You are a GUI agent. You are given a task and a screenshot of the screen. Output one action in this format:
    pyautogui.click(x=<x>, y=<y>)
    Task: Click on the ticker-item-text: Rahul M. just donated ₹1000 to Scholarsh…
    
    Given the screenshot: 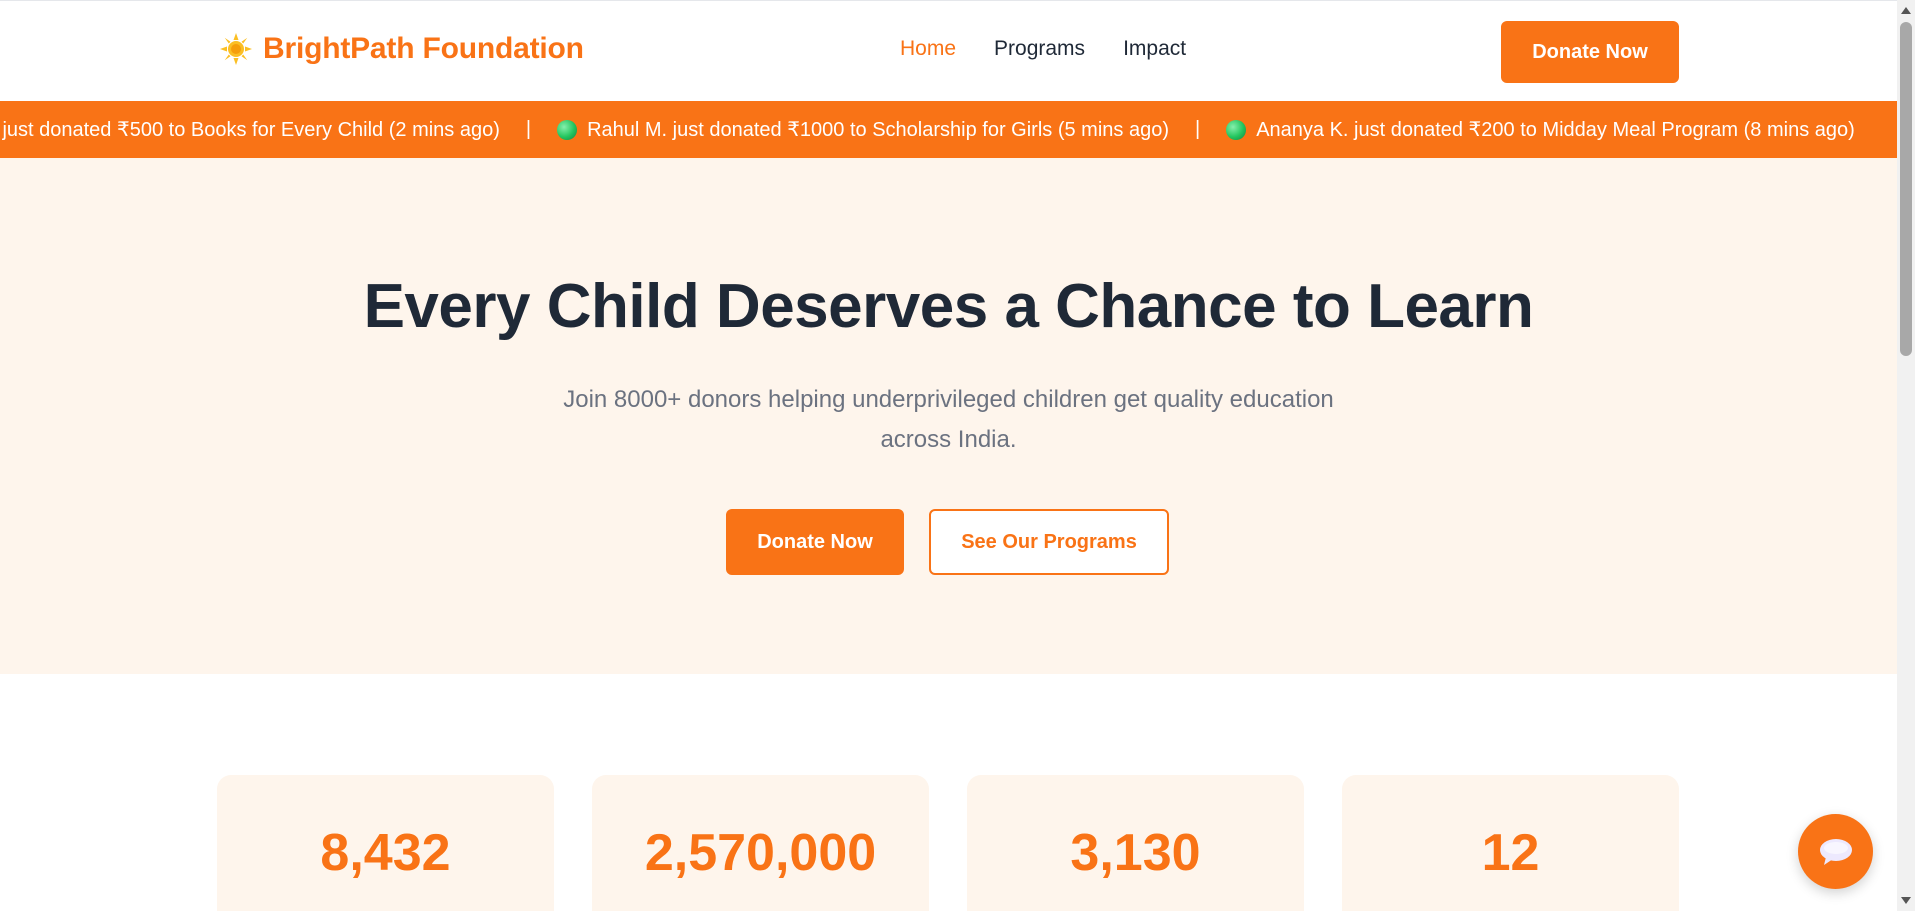 What is the action you would take?
    pyautogui.click(x=878, y=130)
    